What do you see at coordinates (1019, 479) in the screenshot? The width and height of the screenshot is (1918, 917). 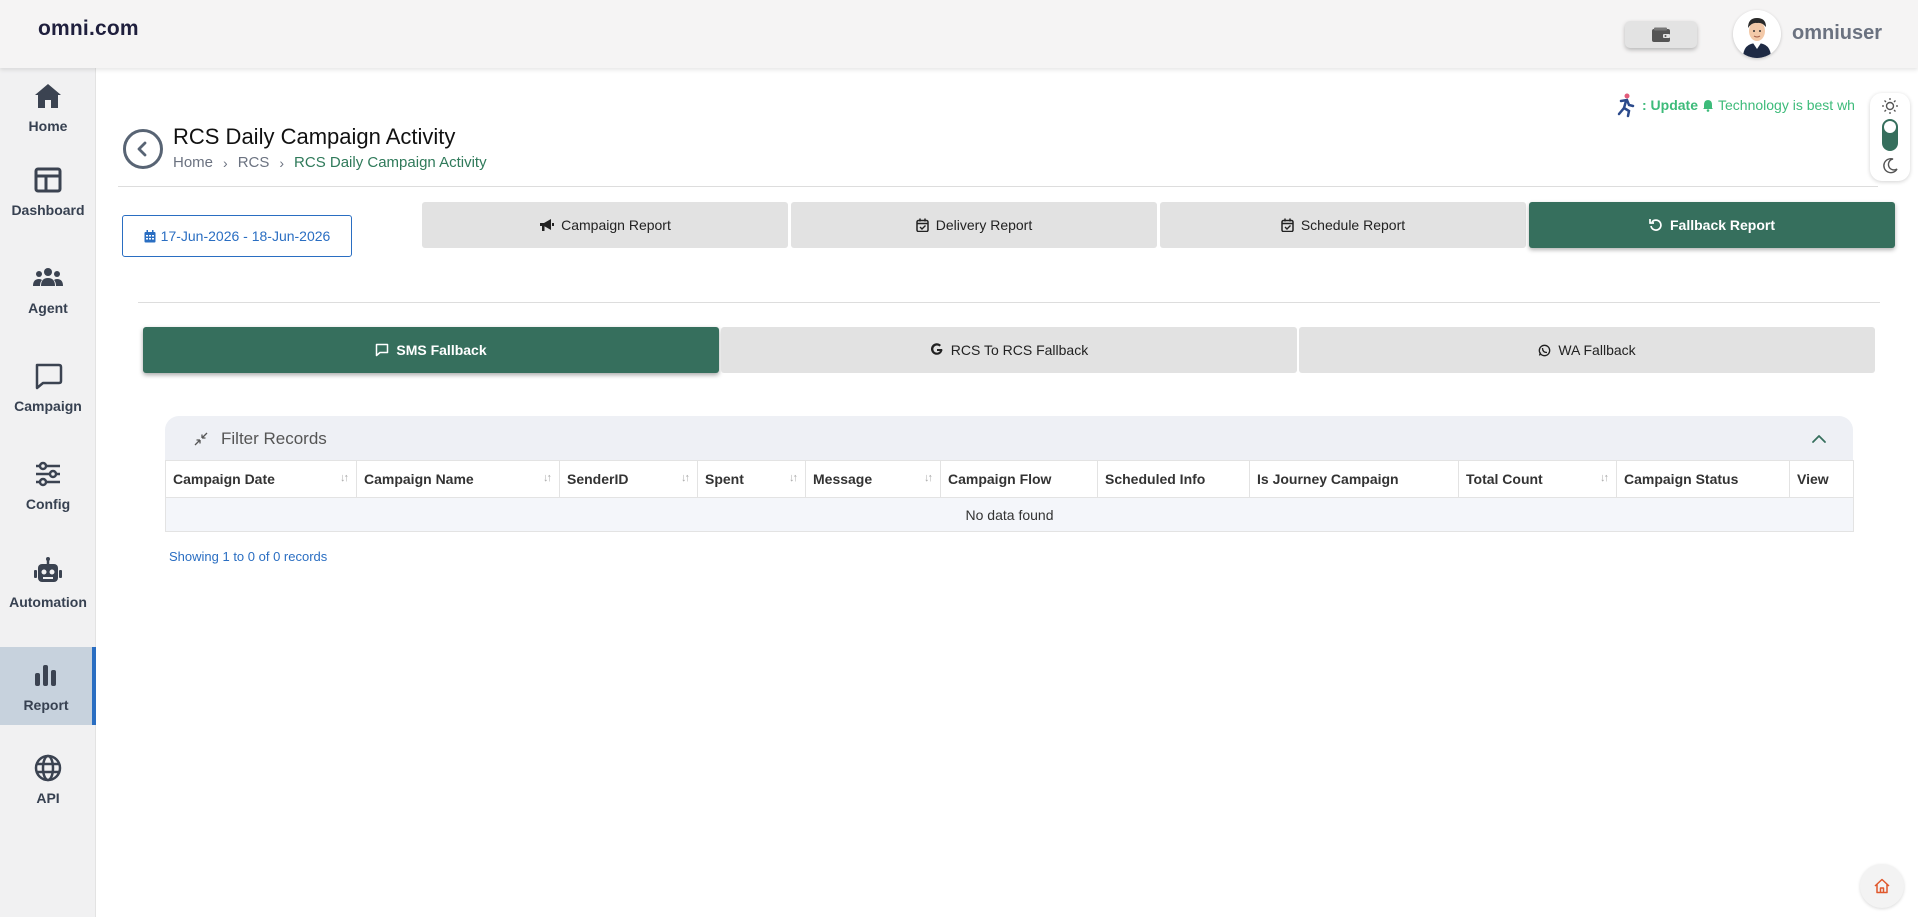 I see `column-header-campaign-flow: Campaign Flow` at bounding box center [1019, 479].